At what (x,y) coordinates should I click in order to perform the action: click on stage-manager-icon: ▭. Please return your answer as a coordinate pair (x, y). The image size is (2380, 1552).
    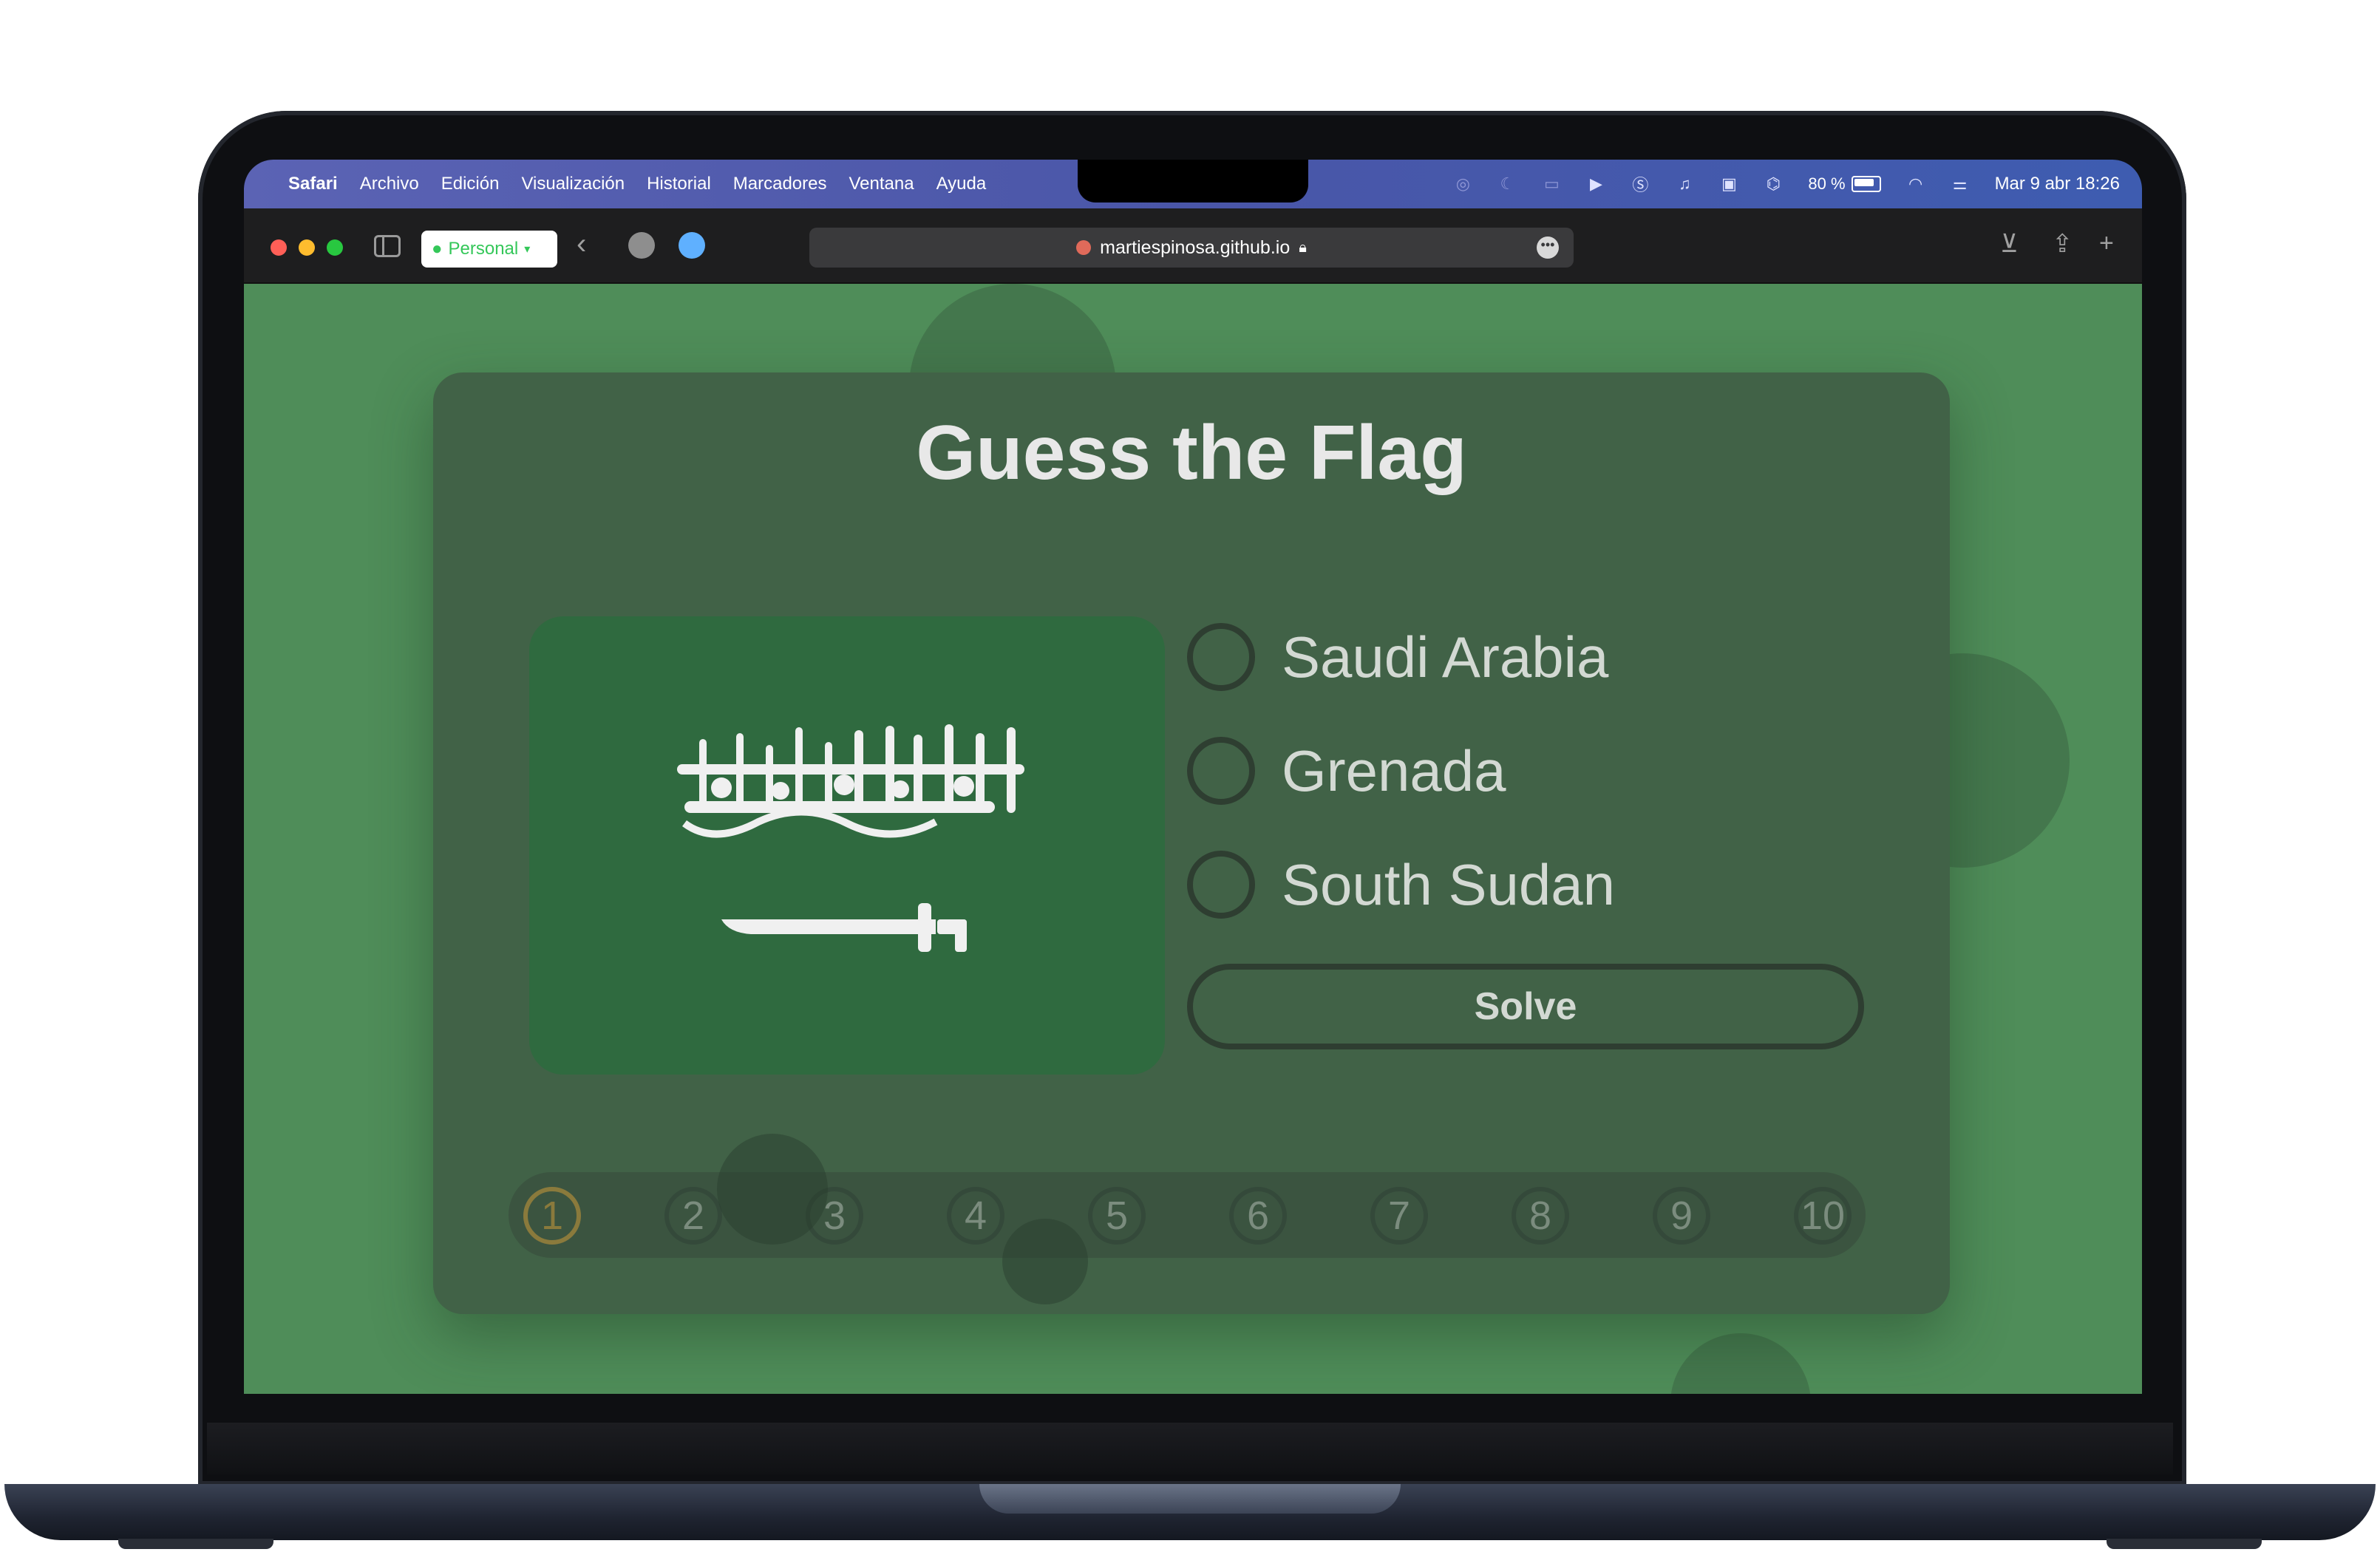
    Looking at the image, I should click on (1551, 184).